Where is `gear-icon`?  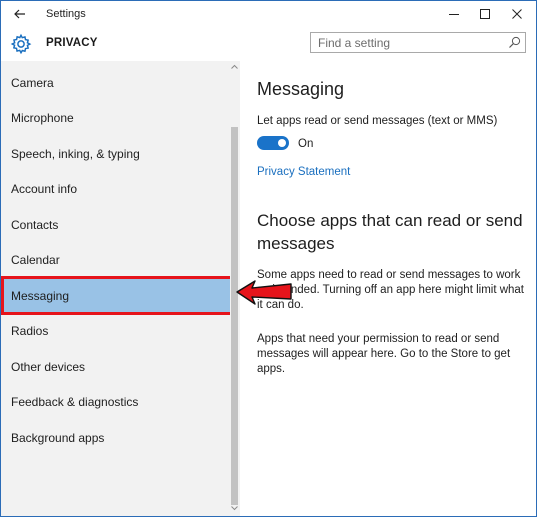 gear-icon is located at coordinates (21, 44).